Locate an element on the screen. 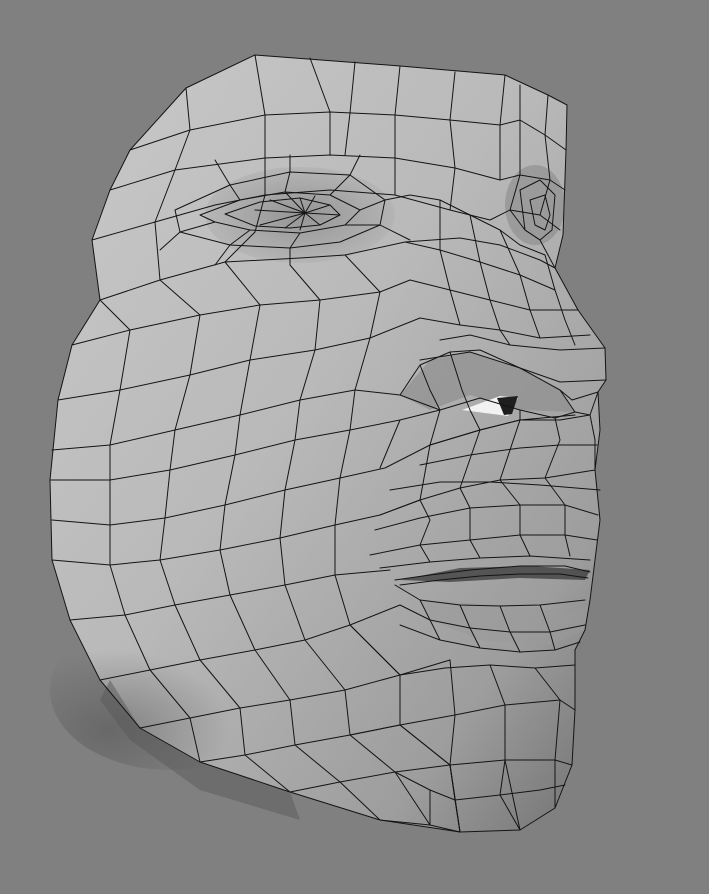 The width and height of the screenshot is (709, 894). eye-socket is located at coordinates (300, 215).